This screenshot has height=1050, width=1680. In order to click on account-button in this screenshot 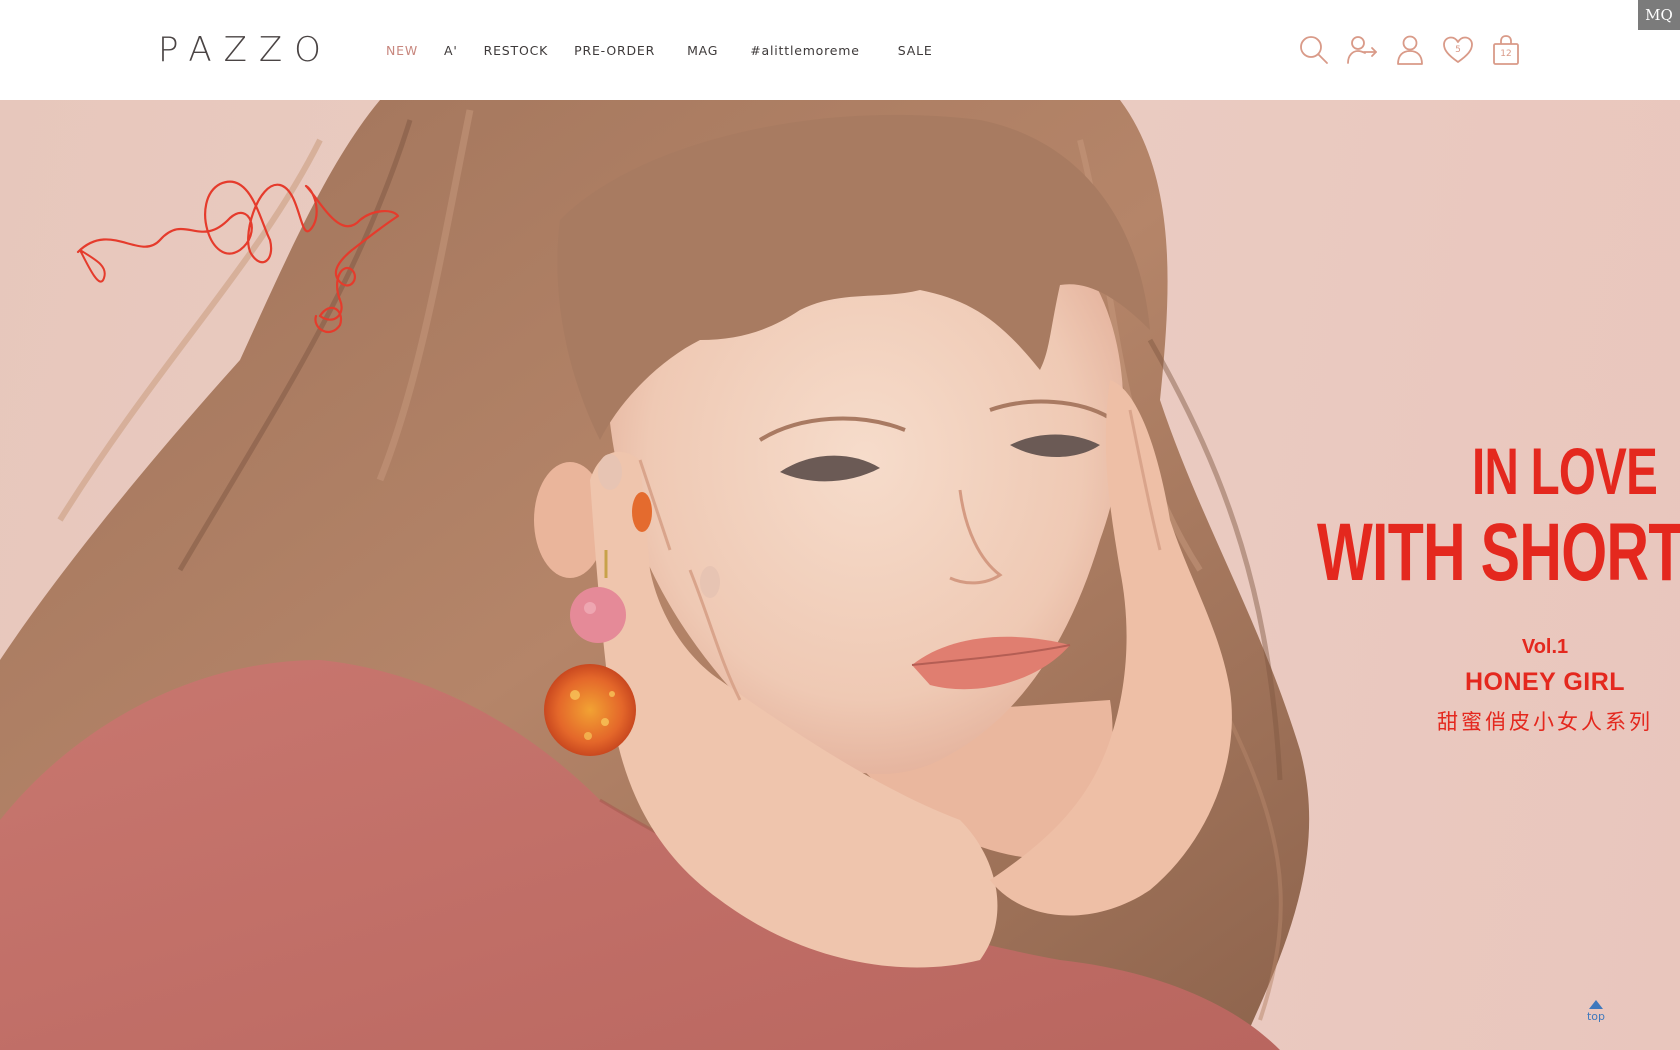, I will do `click(1410, 50)`.